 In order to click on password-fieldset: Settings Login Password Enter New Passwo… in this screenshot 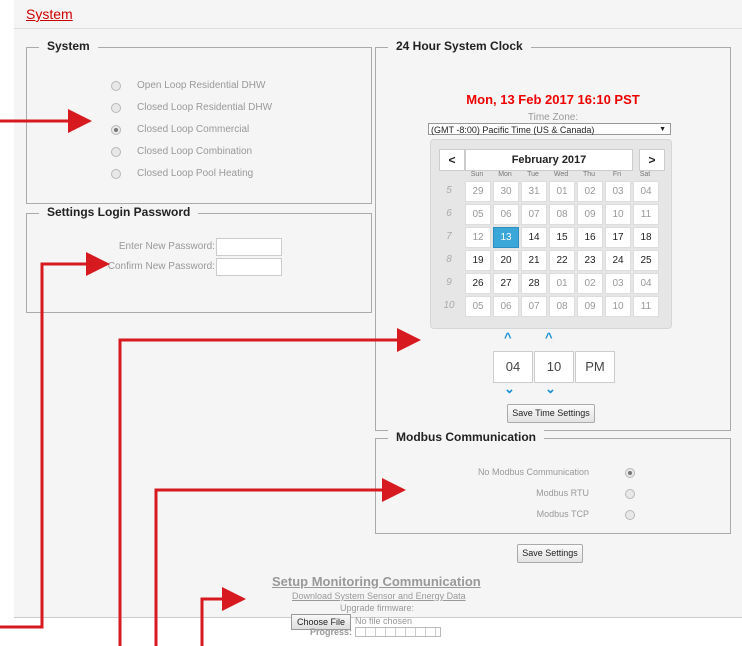, I will do `click(199, 259)`.